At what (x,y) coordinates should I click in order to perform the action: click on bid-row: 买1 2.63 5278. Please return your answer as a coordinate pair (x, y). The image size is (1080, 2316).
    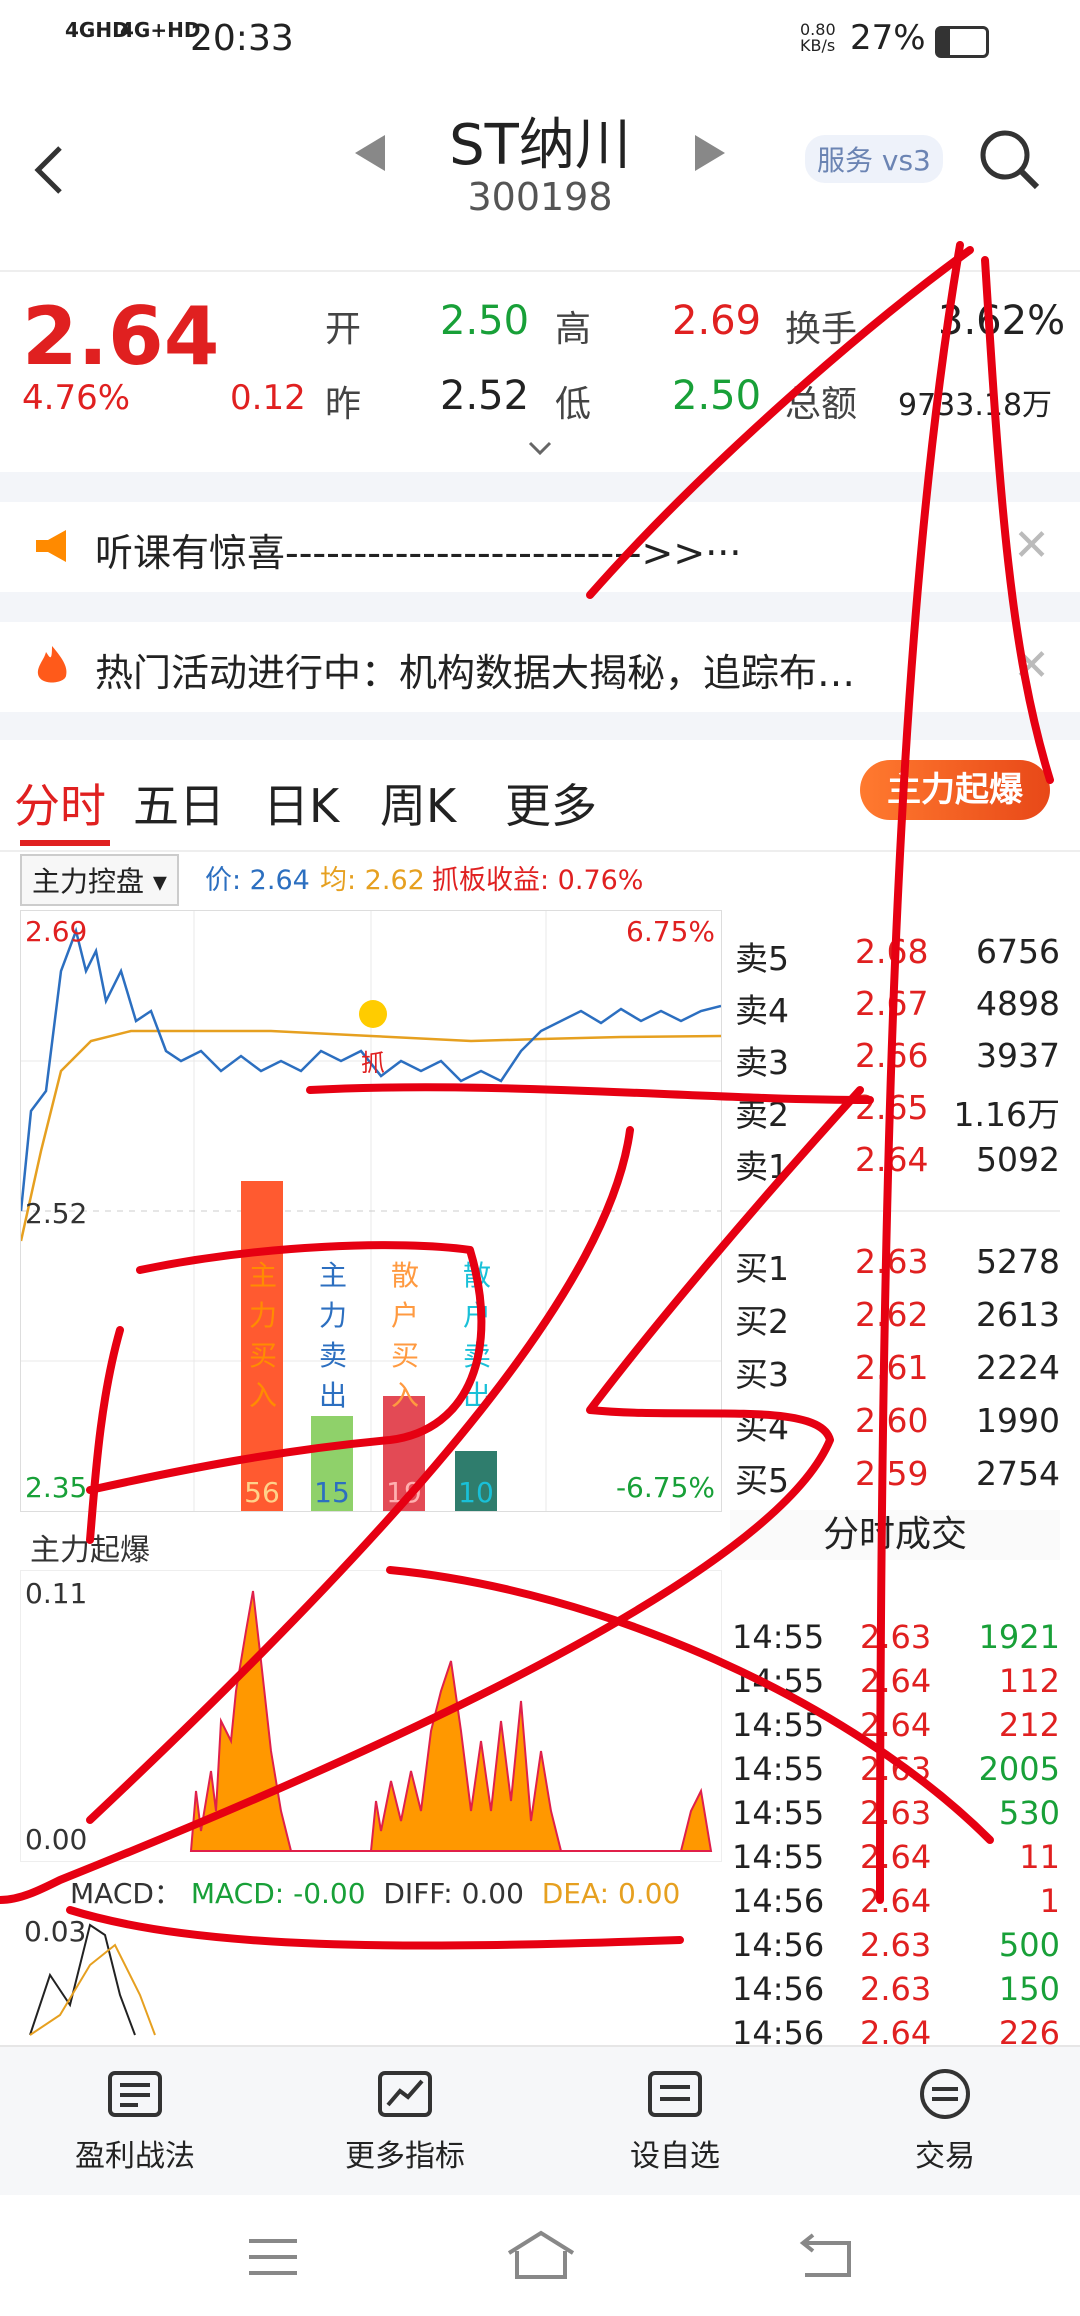
    Looking at the image, I should click on (897, 1265).